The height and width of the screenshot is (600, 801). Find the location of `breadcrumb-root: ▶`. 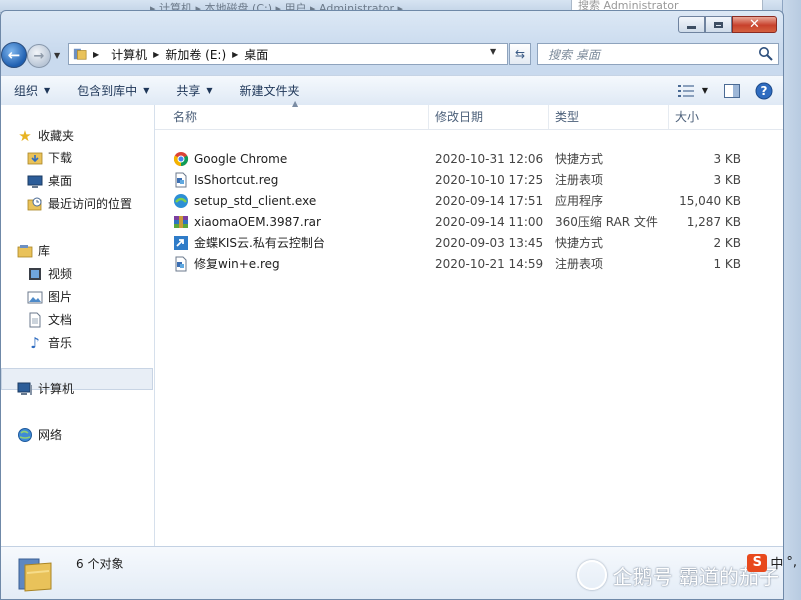

breadcrumb-root: ▶ is located at coordinates (99, 54).